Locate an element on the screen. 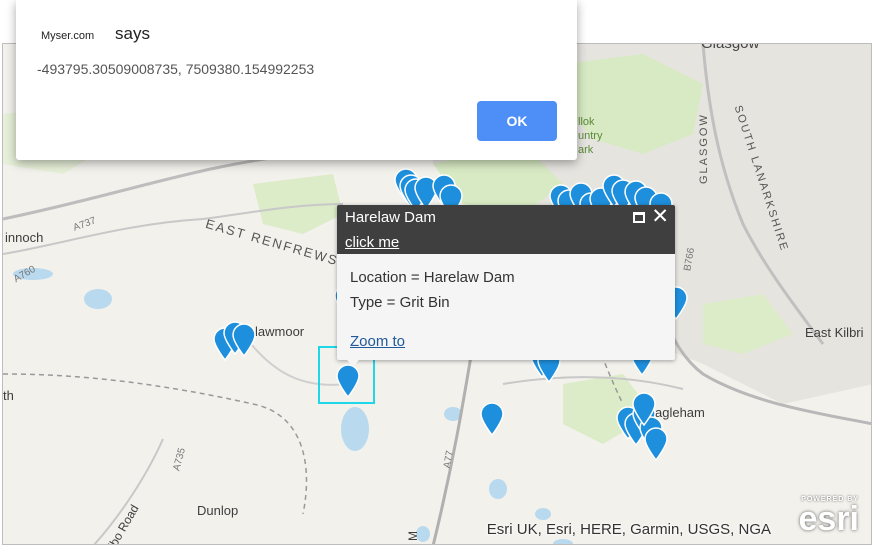  dialog-message: -493795.30509008735, 7509380.154992253 is located at coordinates (176, 69).